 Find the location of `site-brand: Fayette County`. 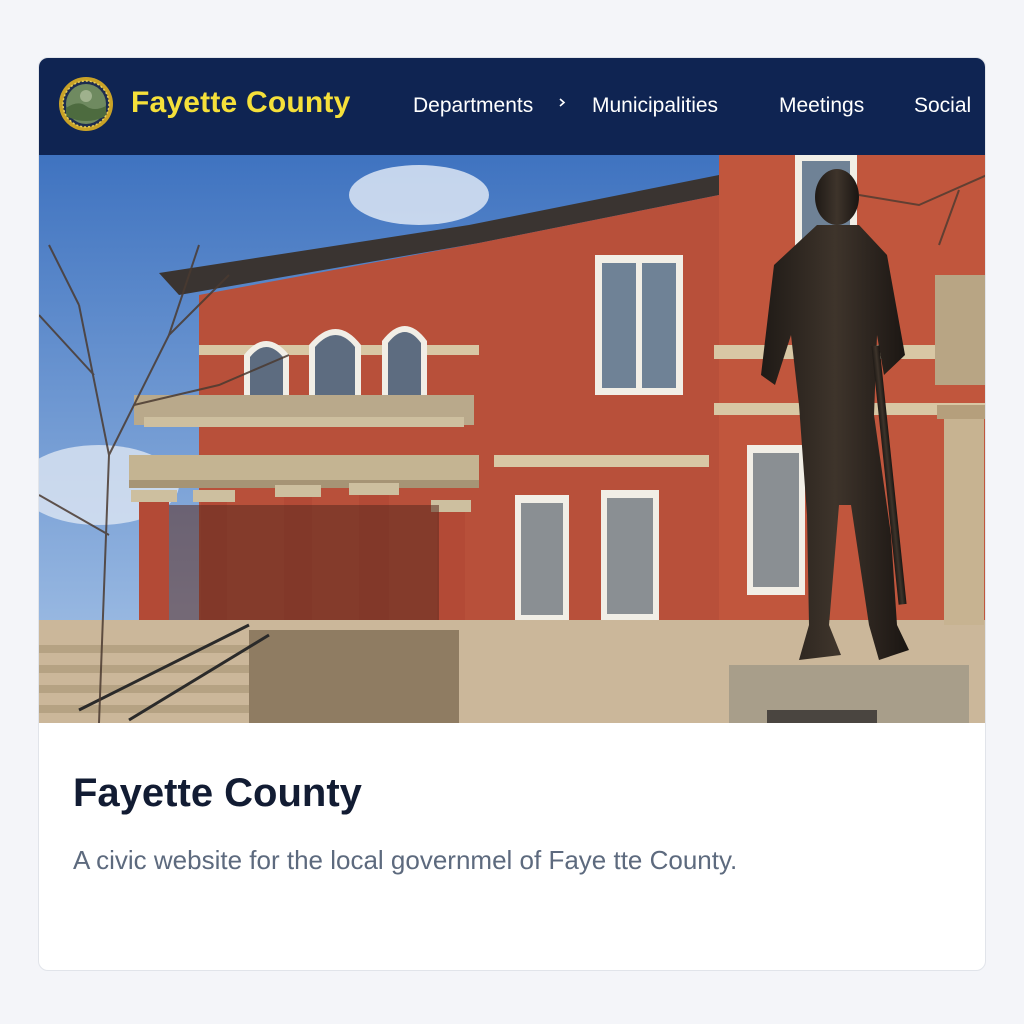

site-brand: Fayette County is located at coordinates (241, 103).